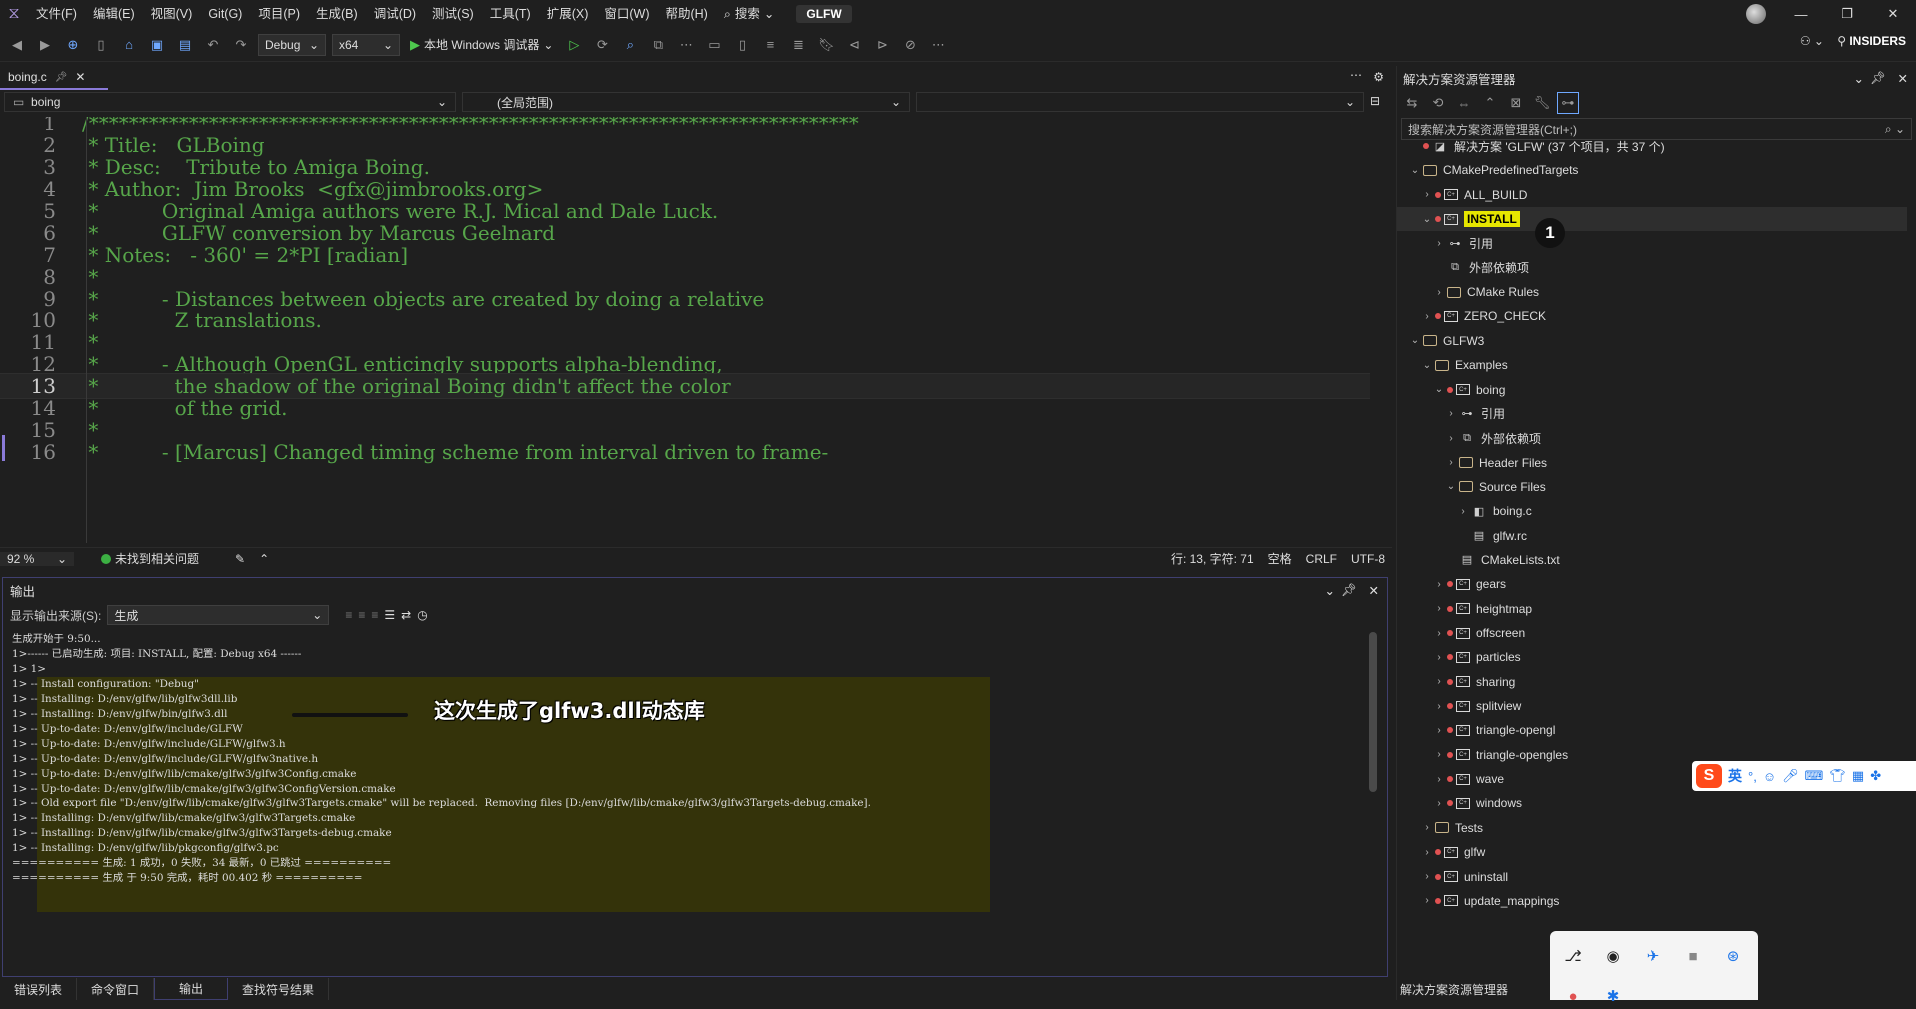  I want to click on tree-item: › Header Files, so click(1652, 463).